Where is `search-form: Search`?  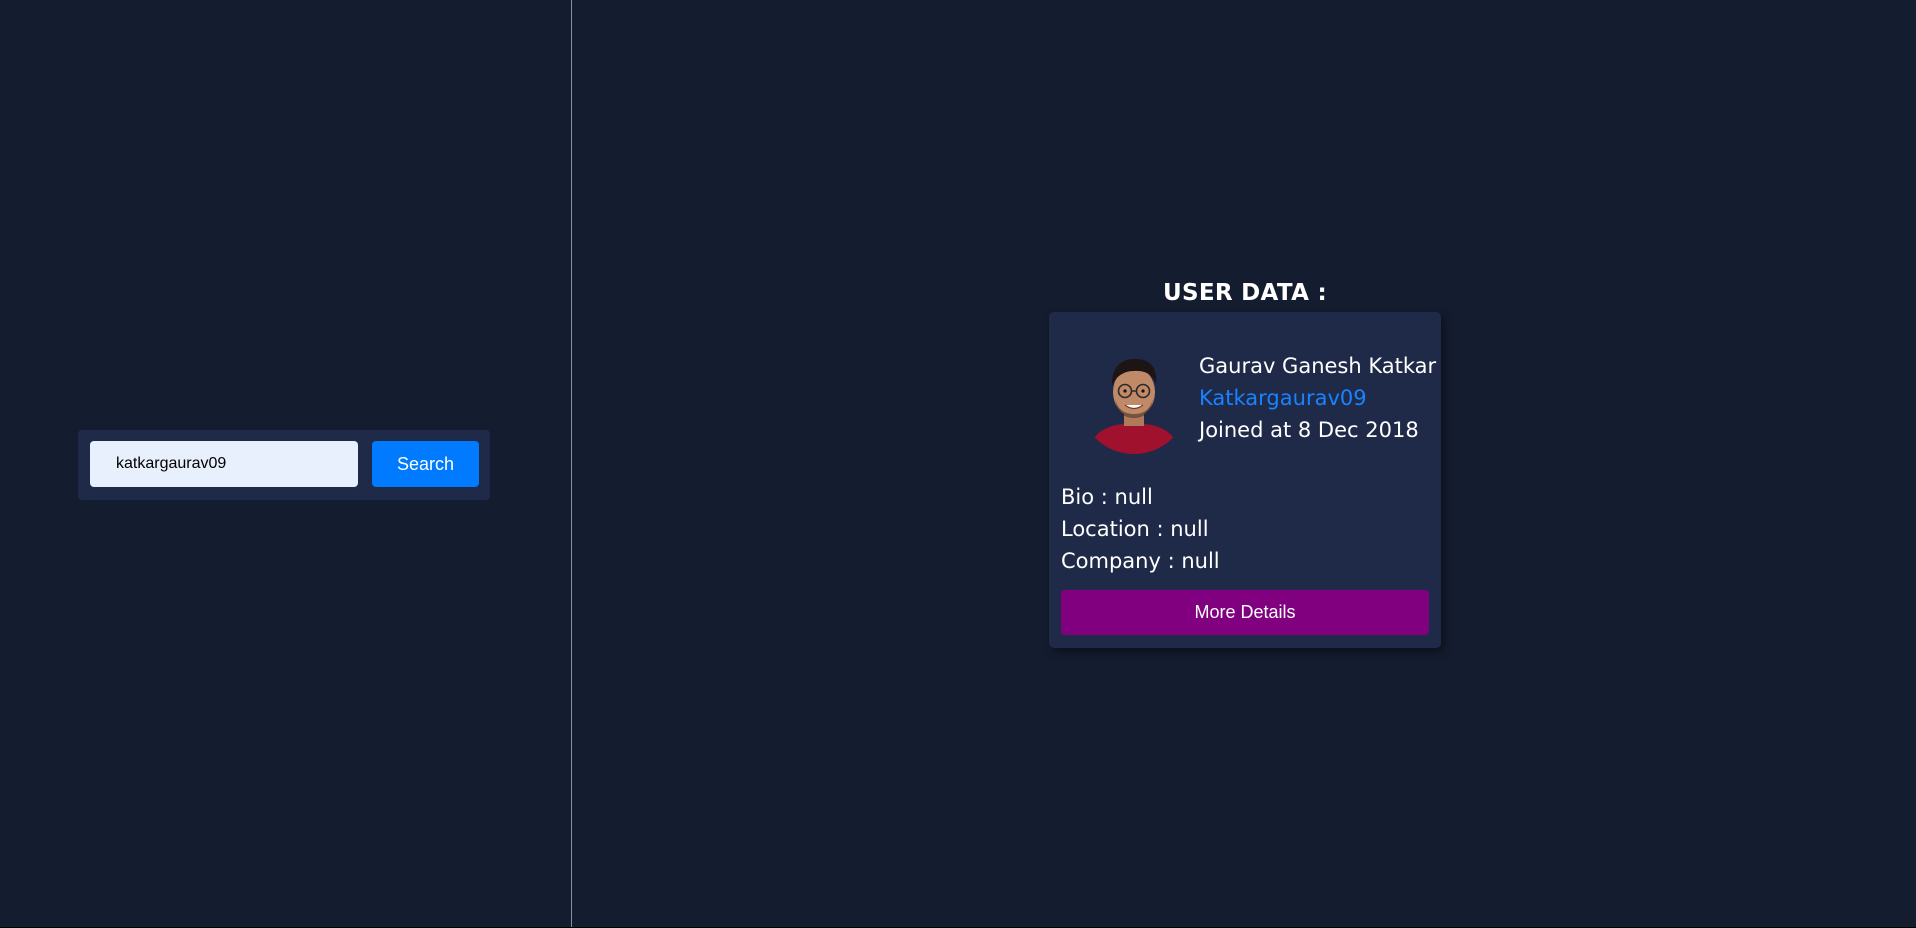 search-form: Search is located at coordinates (284, 465).